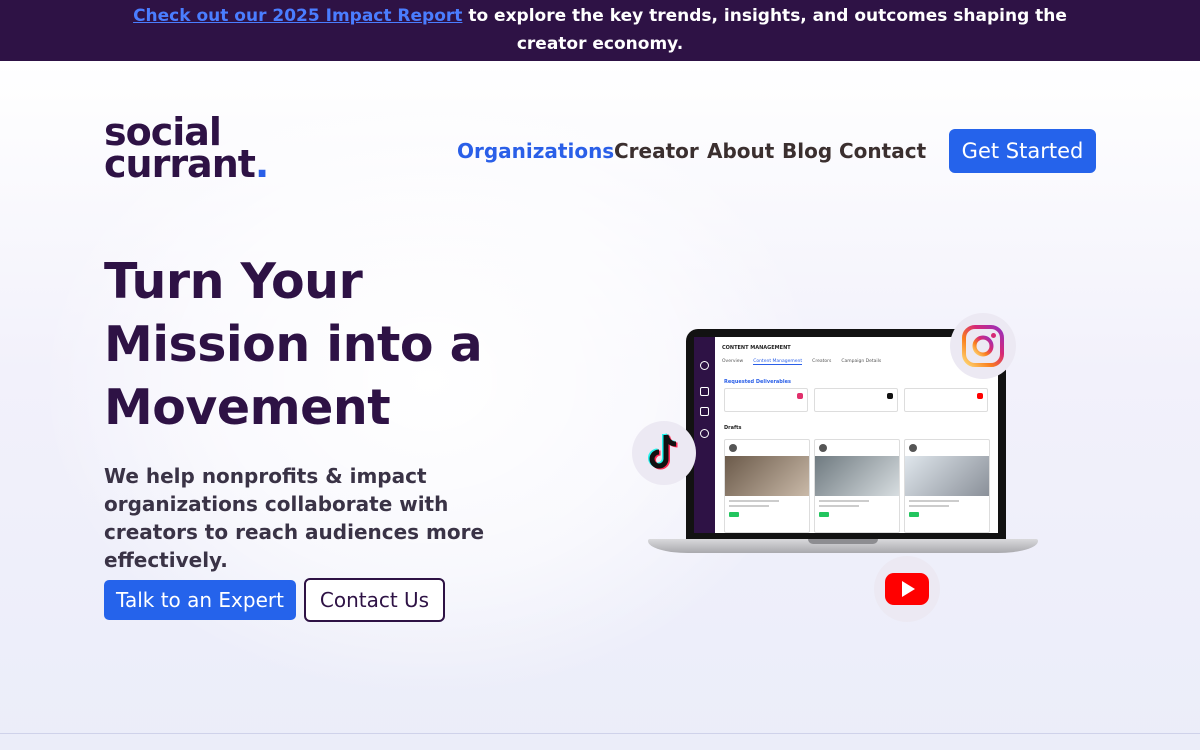 This screenshot has height=750, width=1200. I want to click on tiktok-icon, so click(664, 453).